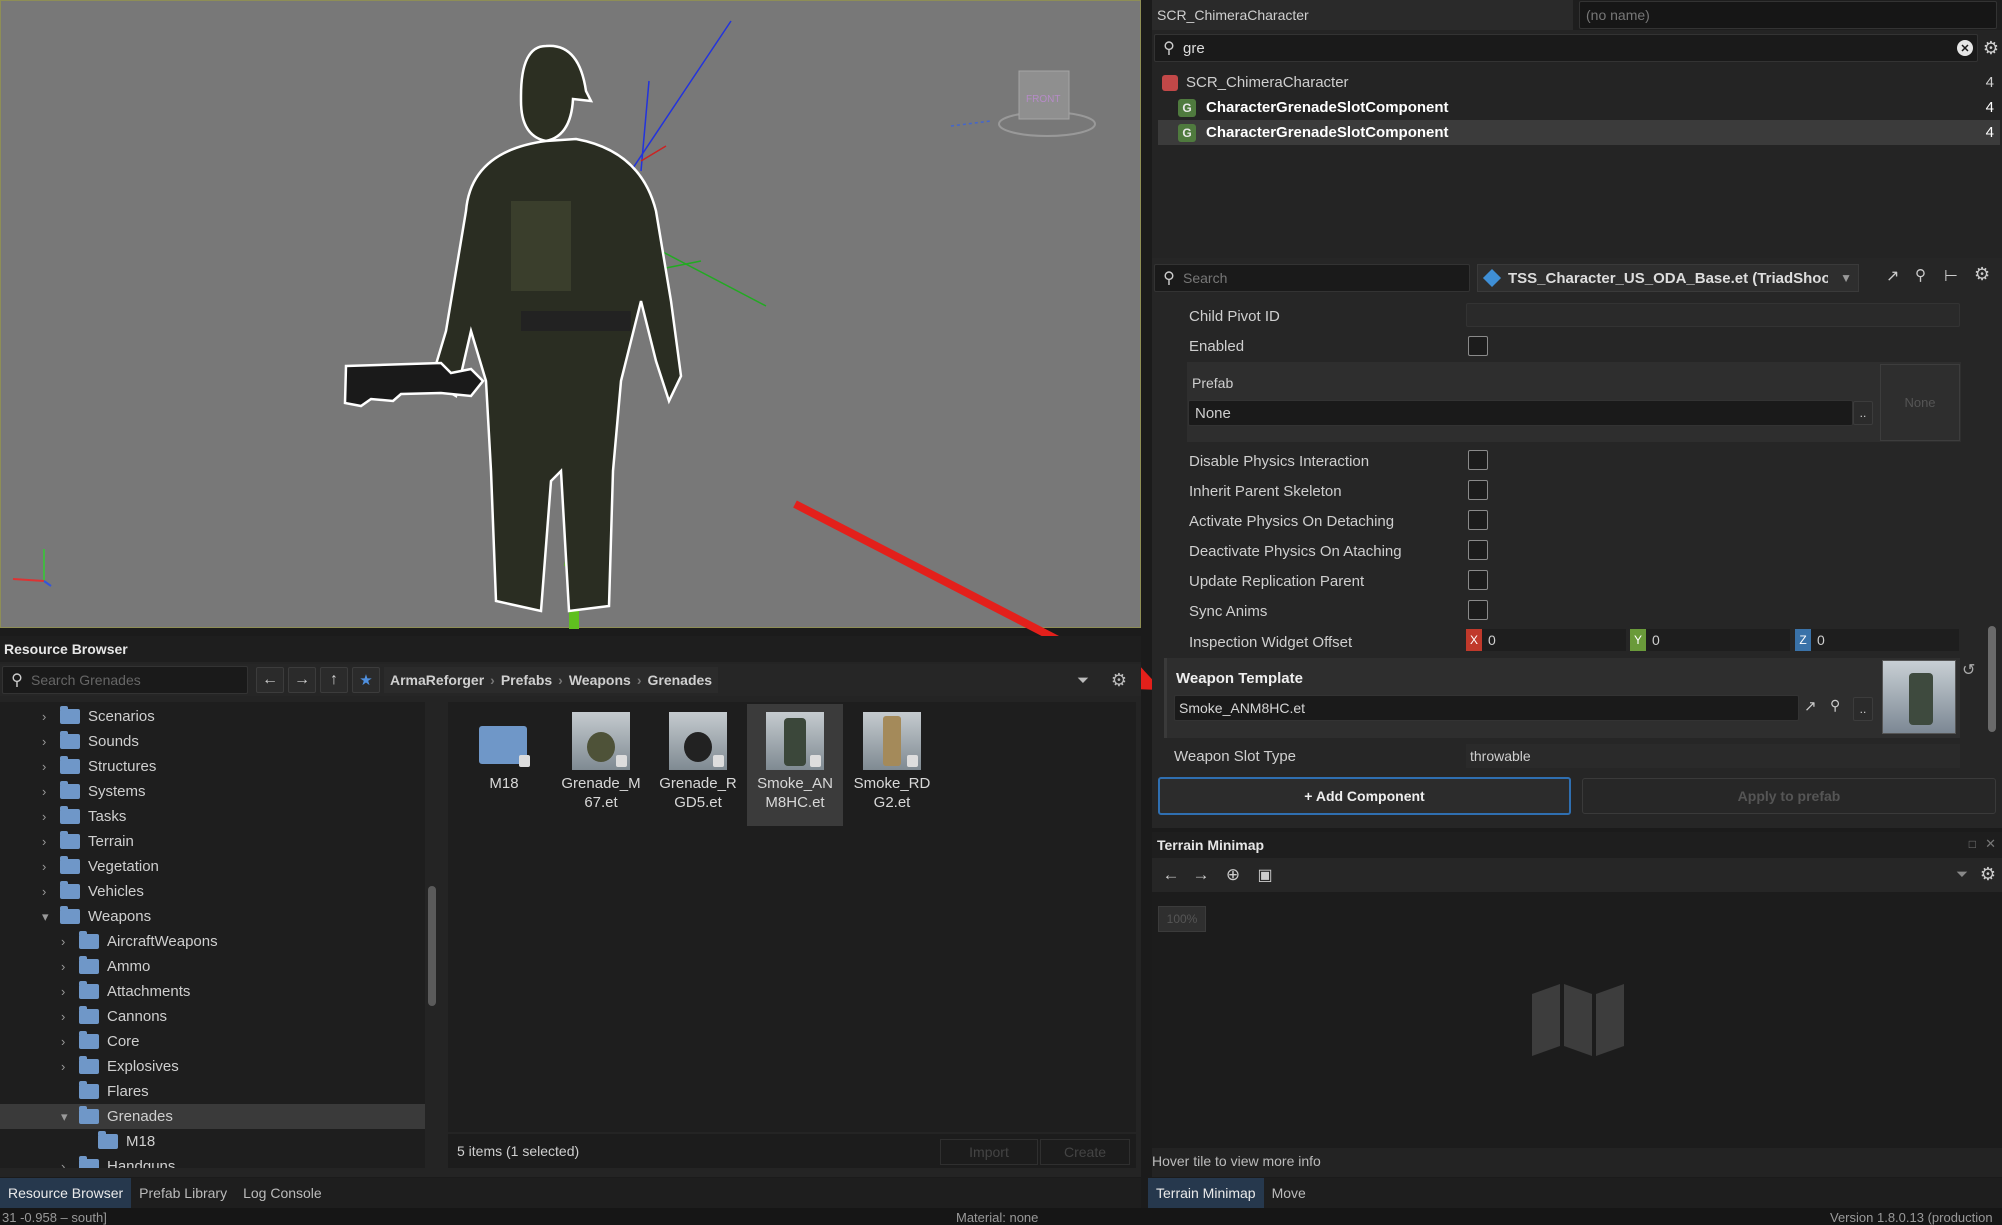  Describe the element at coordinates (600, 680) in the screenshot. I see `breadcrumb-item: Weapons` at that location.